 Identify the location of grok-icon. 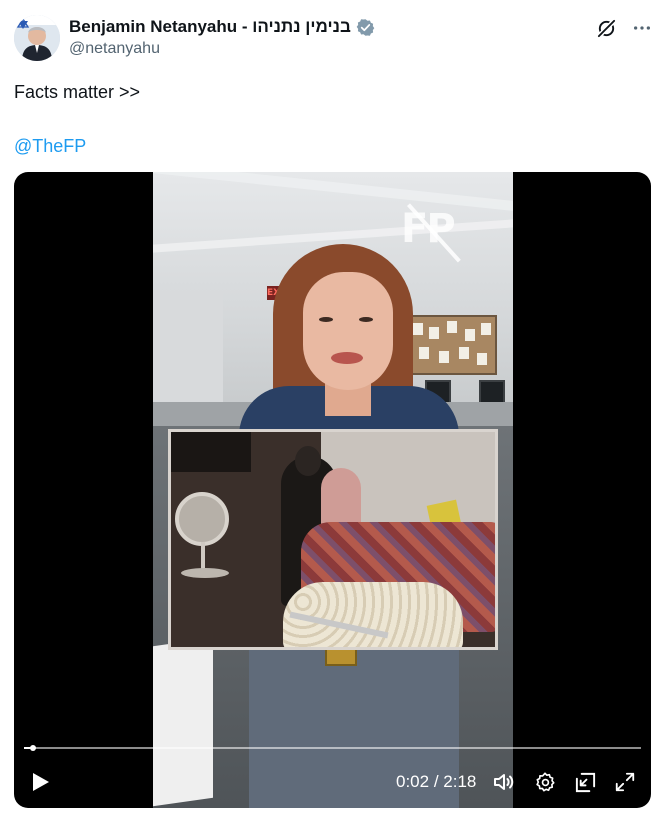
(606, 28).